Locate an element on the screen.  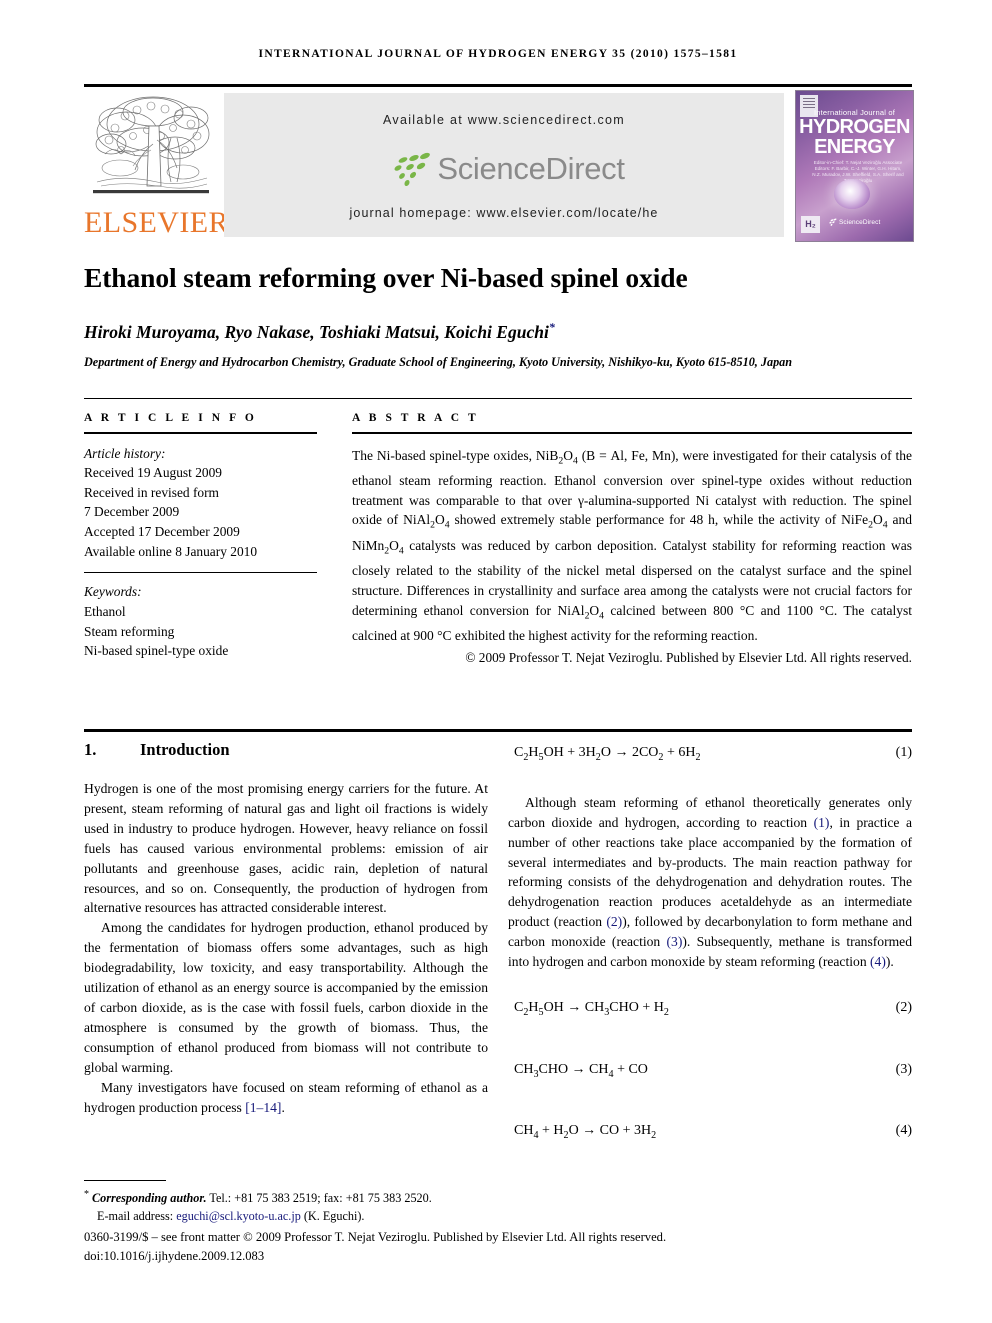
corresponding-author-marker: * is located at coordinates (552, 327).